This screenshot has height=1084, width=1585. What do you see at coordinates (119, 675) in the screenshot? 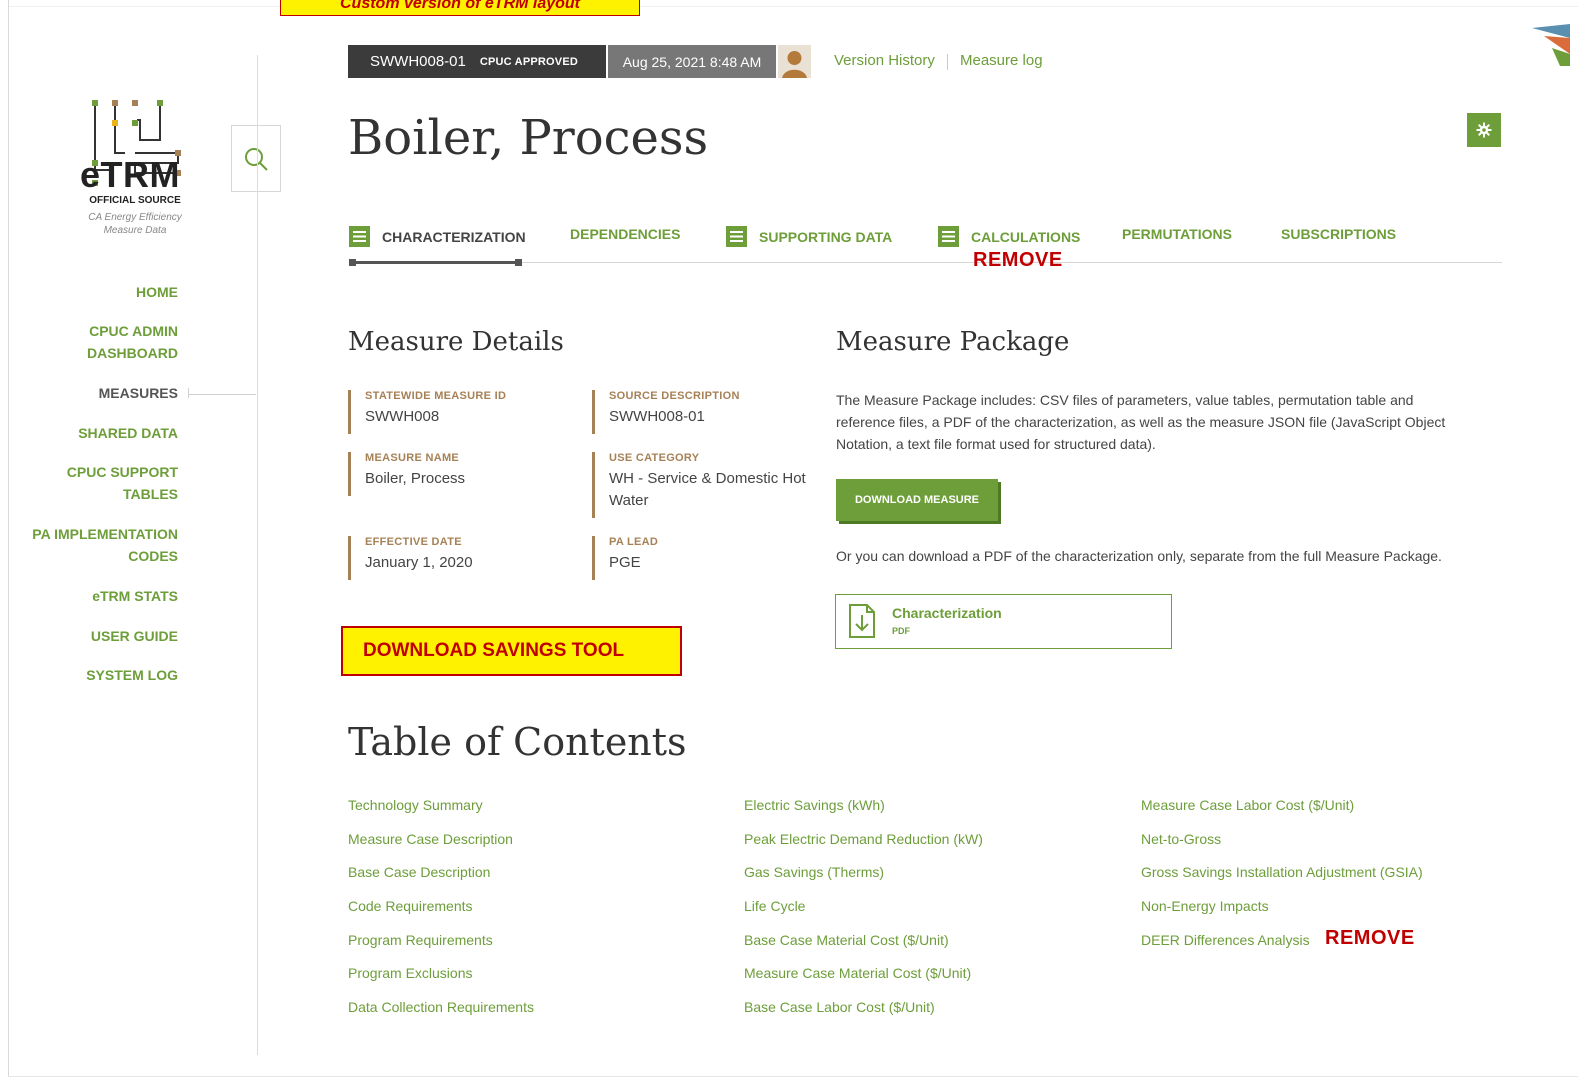
I see `nav-system-log: SYSTEM LOG` at bounding box center [119, 675].